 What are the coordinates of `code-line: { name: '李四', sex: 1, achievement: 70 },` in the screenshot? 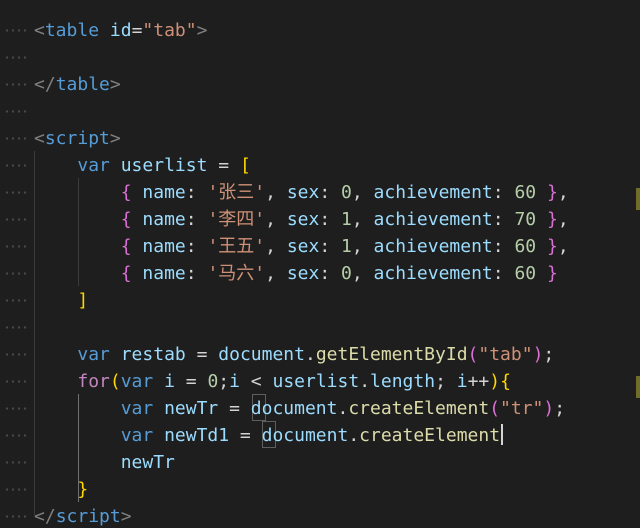 It's located at (320, 219).